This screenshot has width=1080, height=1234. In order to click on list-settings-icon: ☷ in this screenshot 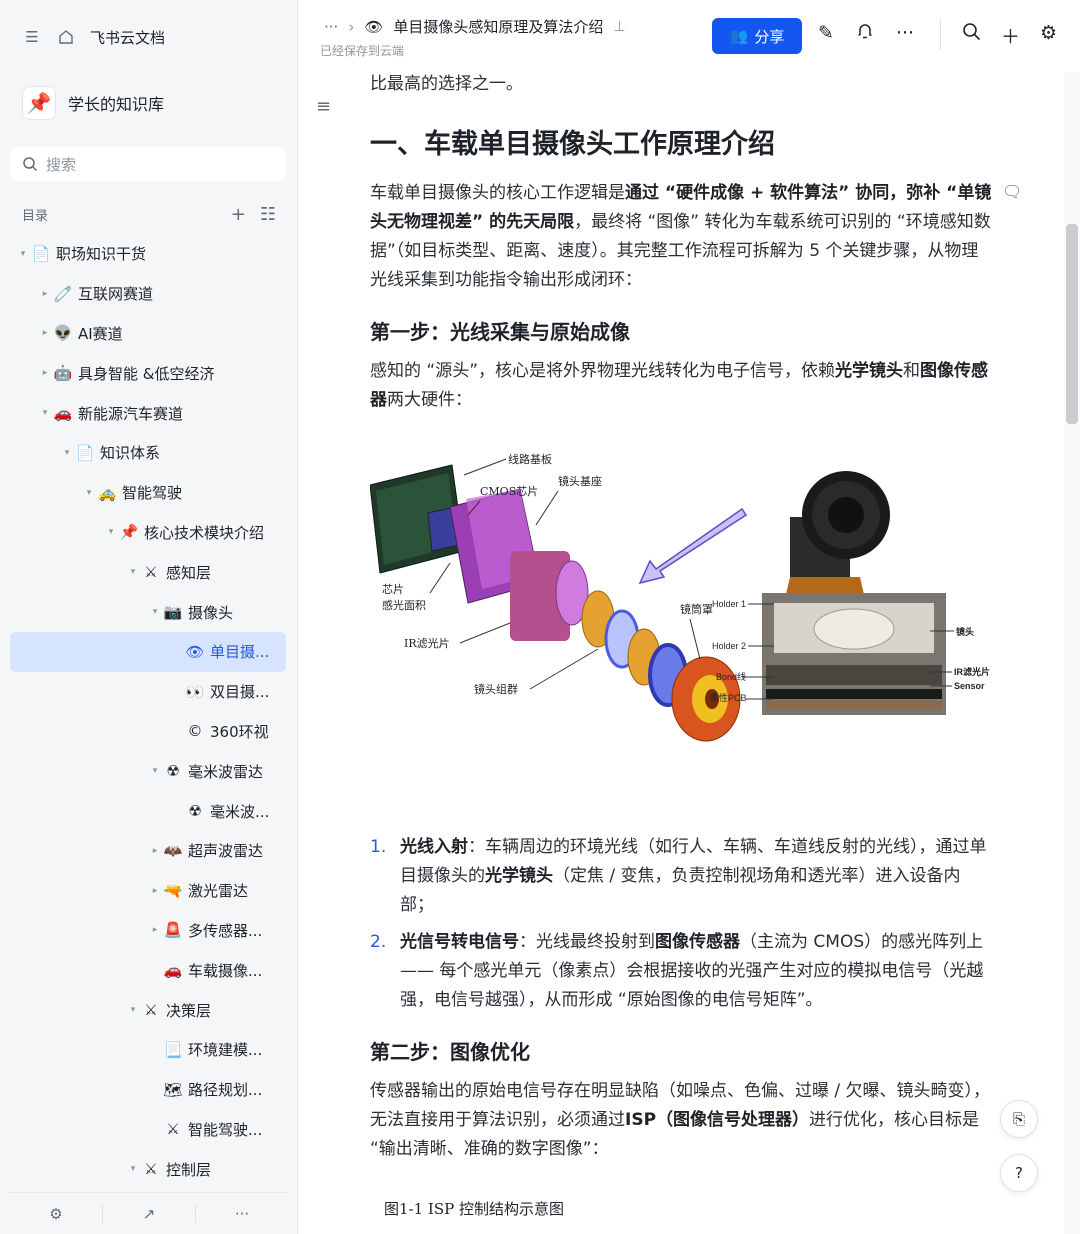, I will do `click(268, 214)`.